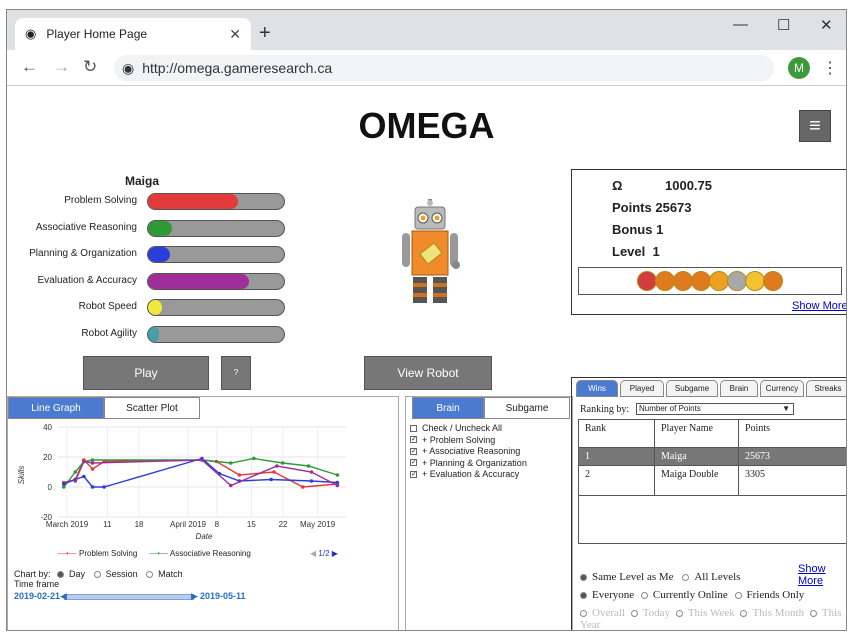 This screenshot has width=854, height=634. I want to click on rank-tab: Brain, so click(739, 388).